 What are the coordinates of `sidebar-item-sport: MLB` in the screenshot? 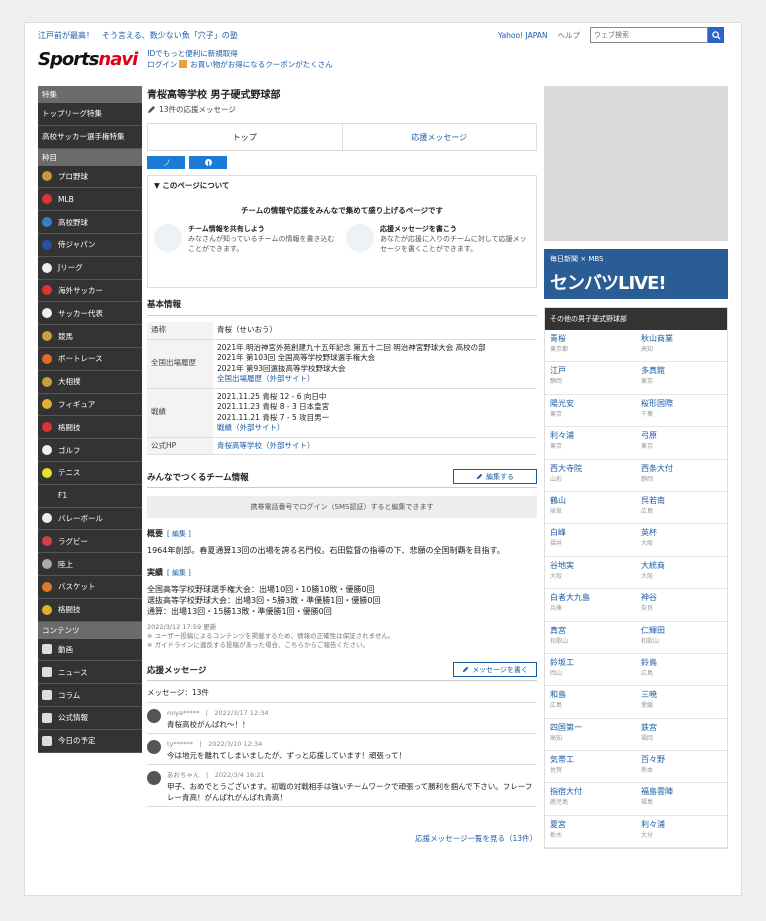 It's located at (90, 200).